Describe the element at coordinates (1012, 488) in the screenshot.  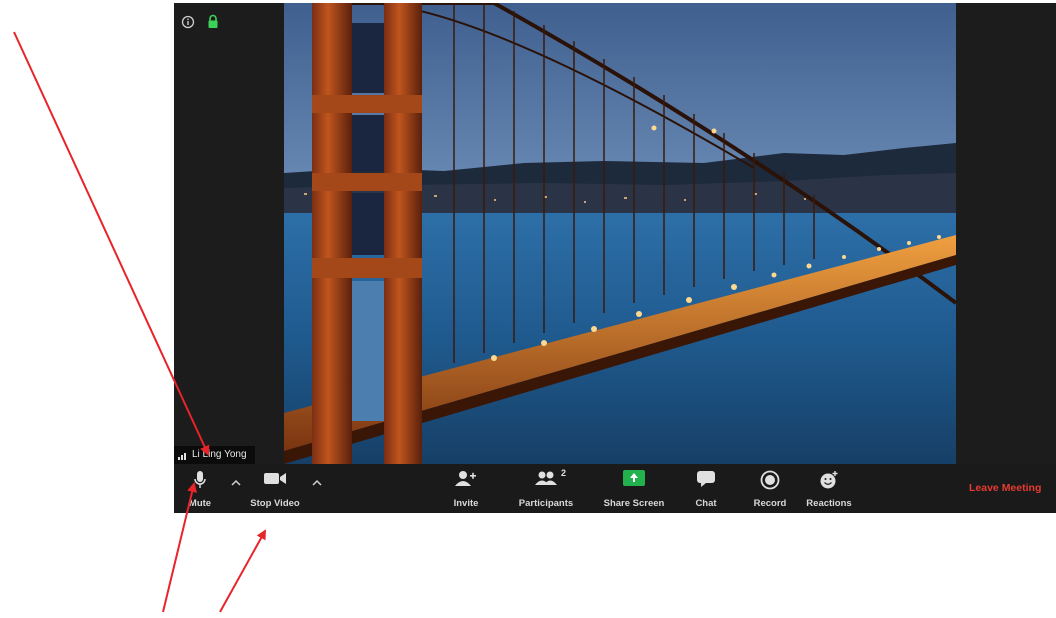
I see `leave-meeting-button: Leave Meeting` at that location.